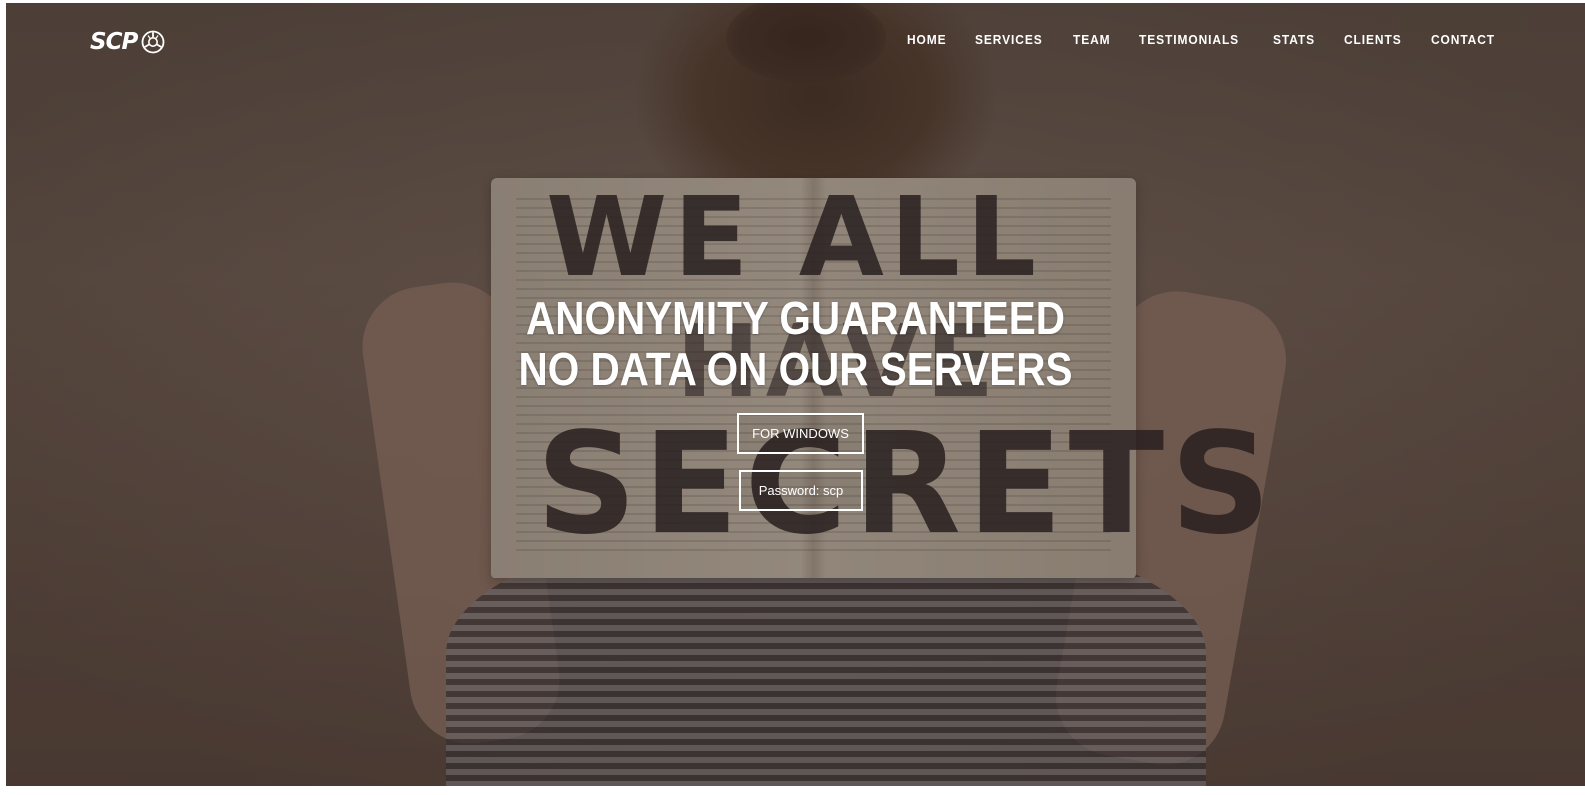  I want to click on nav-item-services: SERVICES, so click(1012, 40).